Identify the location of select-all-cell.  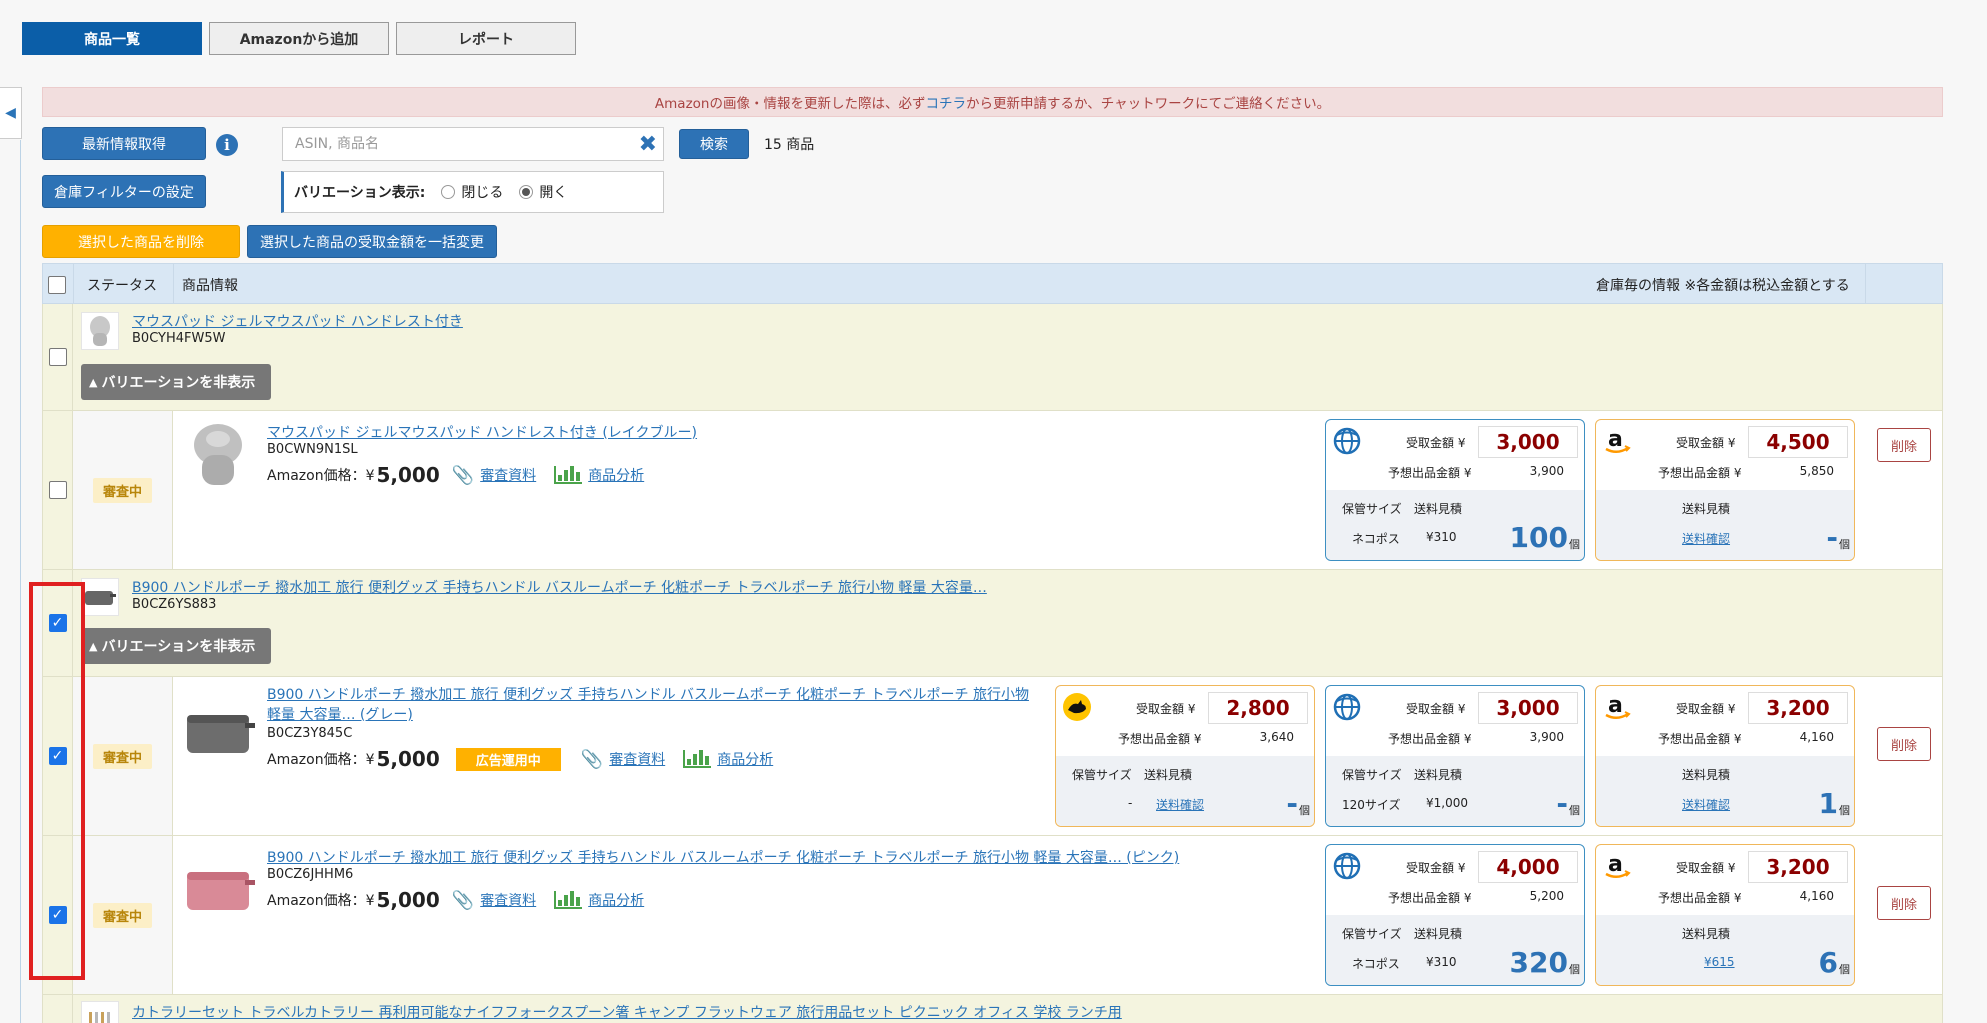
(57, 284).